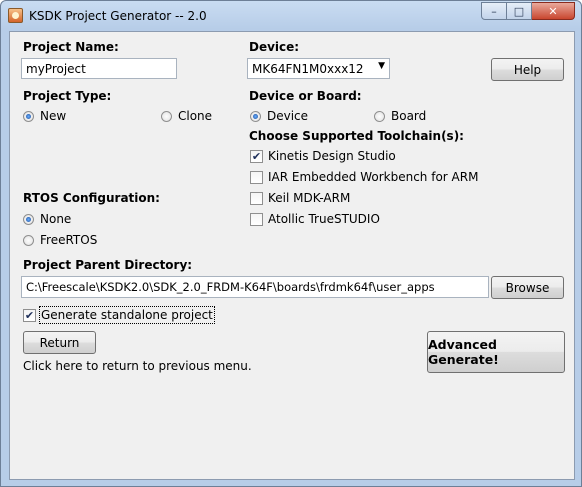 The width and height of the screenshot is (582, 487). I want to click on toolchain-iar-checkbox: IAR Embedded Workbench for ARM, so click(364, 177).